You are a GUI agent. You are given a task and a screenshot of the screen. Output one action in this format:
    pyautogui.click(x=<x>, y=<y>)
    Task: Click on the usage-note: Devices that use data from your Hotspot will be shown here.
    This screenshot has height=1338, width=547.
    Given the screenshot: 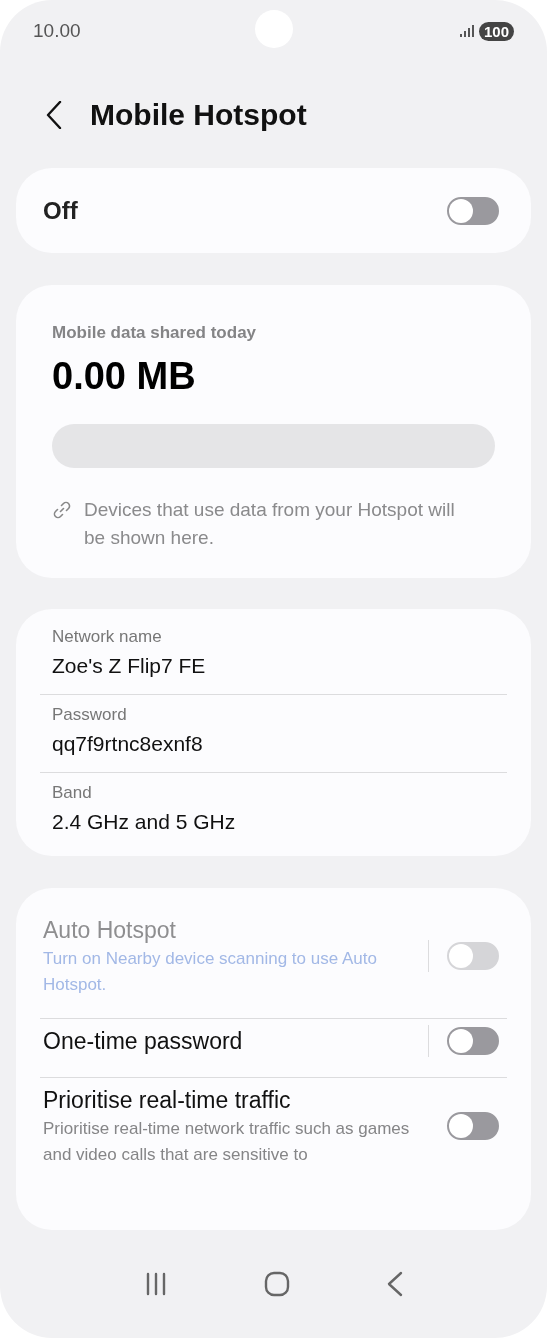 What is the action you would take?
    pyautogui.click(x=270, y=524)
    